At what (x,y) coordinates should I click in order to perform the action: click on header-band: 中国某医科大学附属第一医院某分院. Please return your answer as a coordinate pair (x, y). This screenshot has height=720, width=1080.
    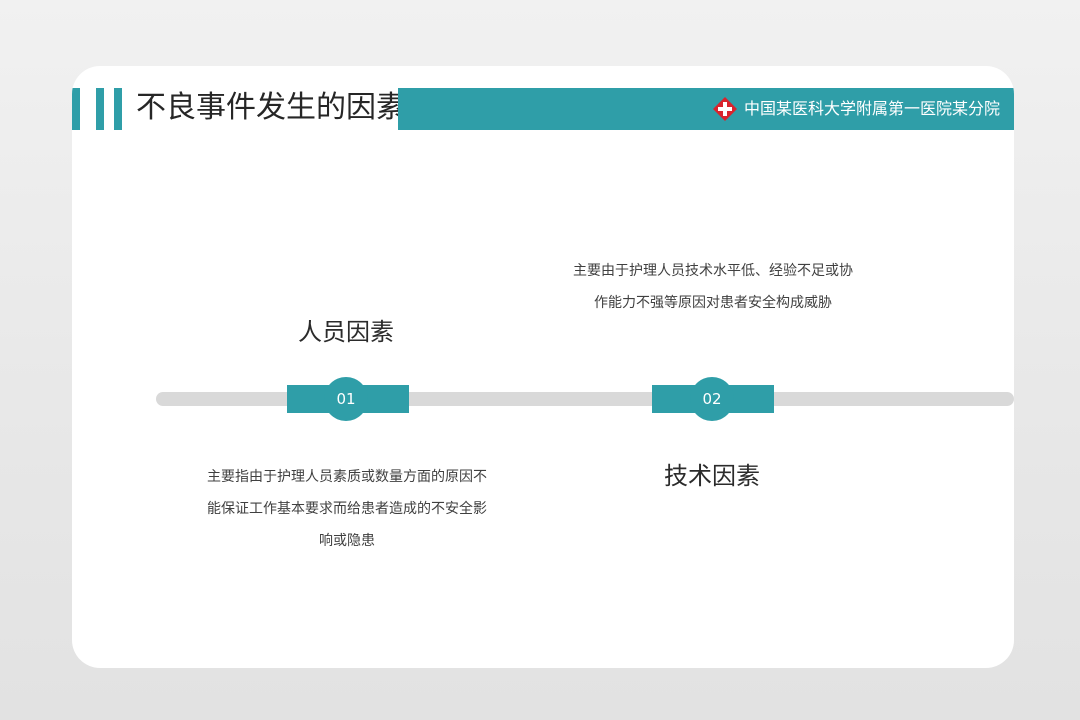
    Looking at the image, I should click on (706, 109).